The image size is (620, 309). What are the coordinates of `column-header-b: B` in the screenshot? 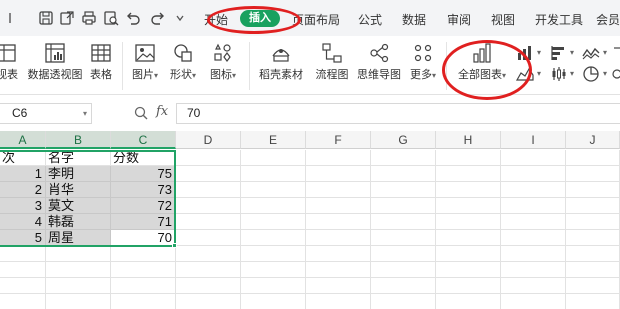 It's located at (78, 140).